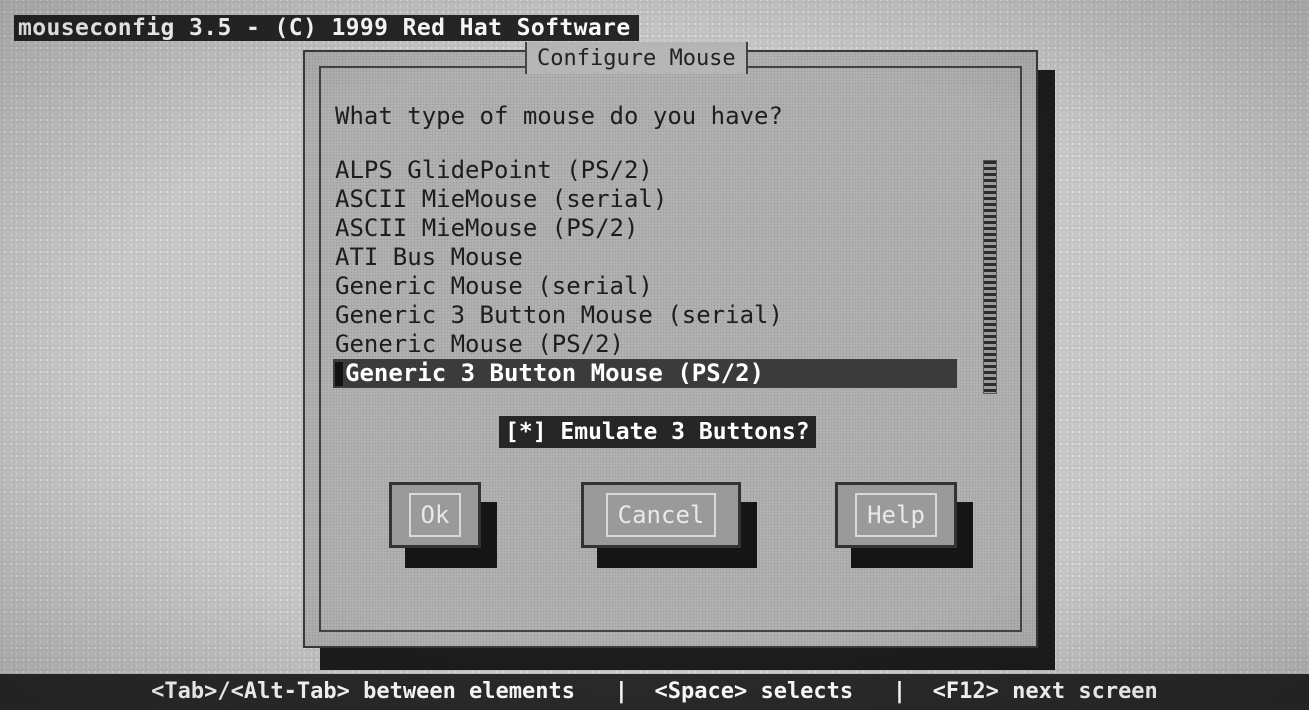 The image size is (1309, 710). I want to click on list-item: ASCII MieMouse (serial), so click(645, 199).